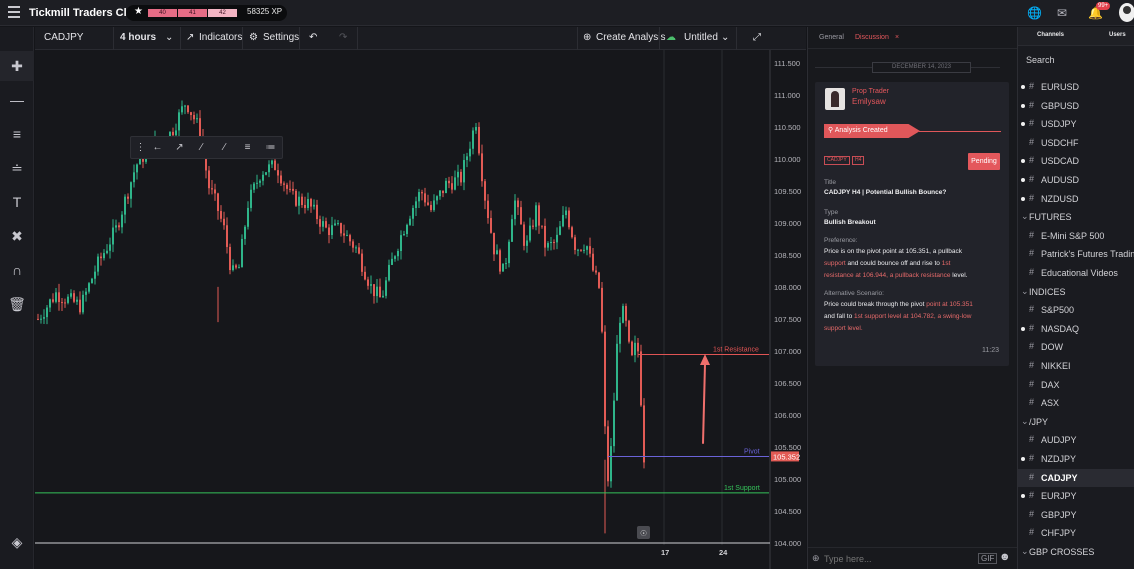 The height and width of the screenshot is (569, 1134). Describe the element at coordinates (742, 488) in the screenshot. I see `level-label: 1st Support` at that location.